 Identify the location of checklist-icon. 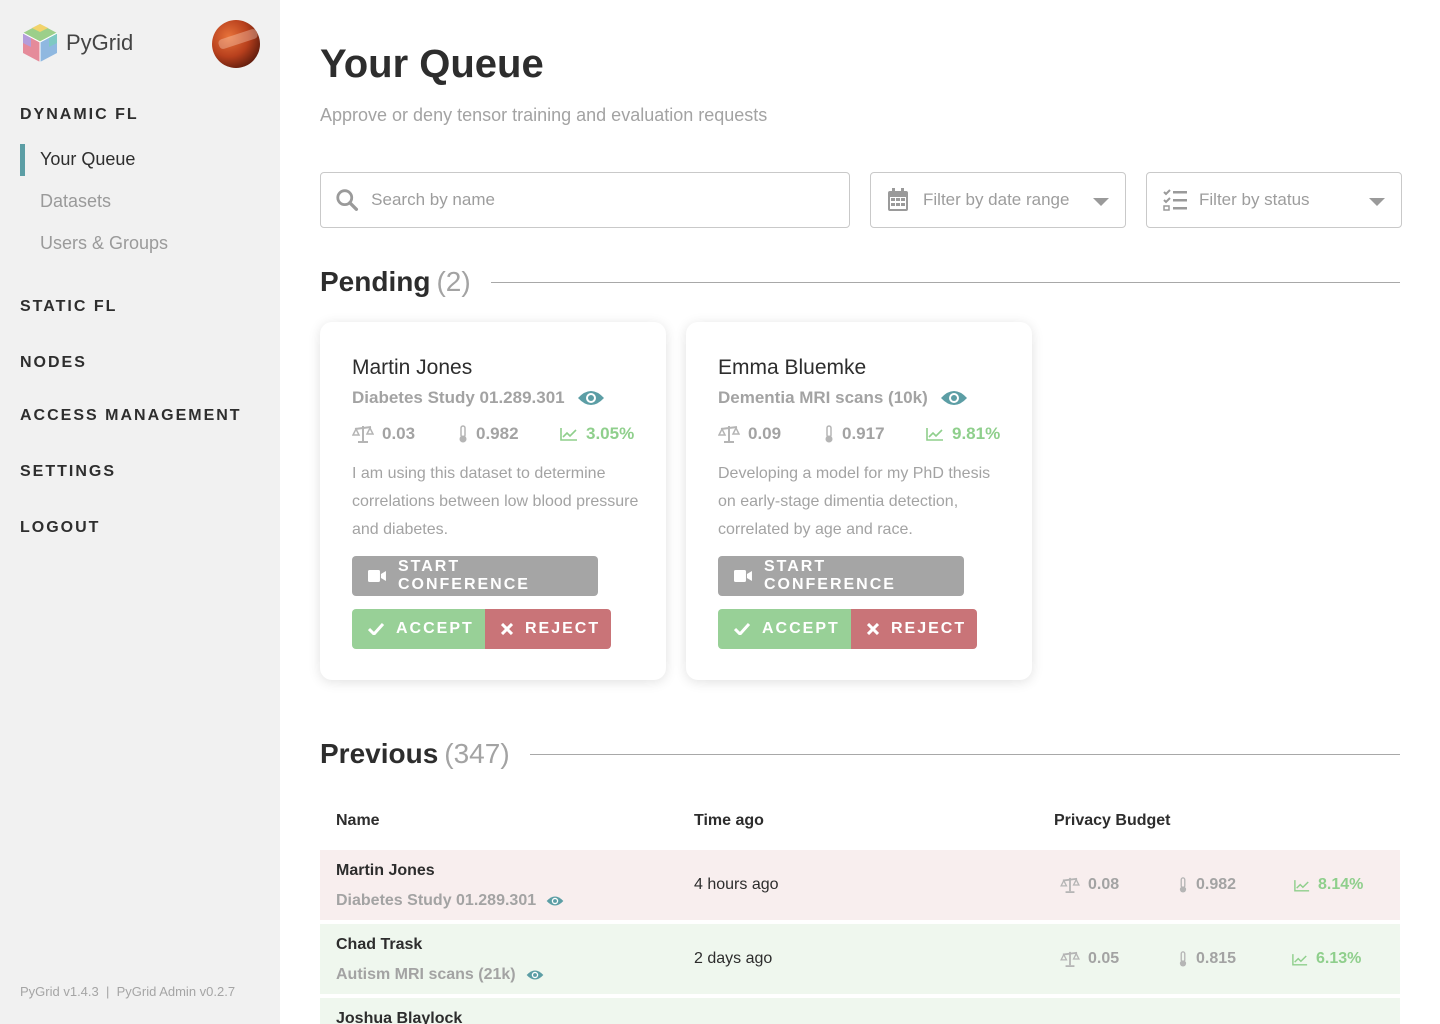
(1175, 200).